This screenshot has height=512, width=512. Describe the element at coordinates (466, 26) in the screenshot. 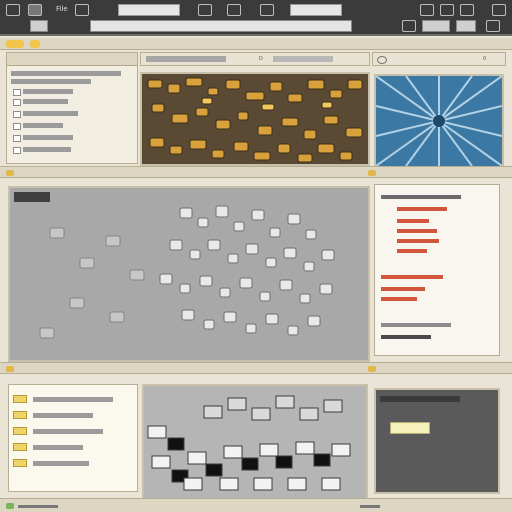

I see `button-c` at that location.